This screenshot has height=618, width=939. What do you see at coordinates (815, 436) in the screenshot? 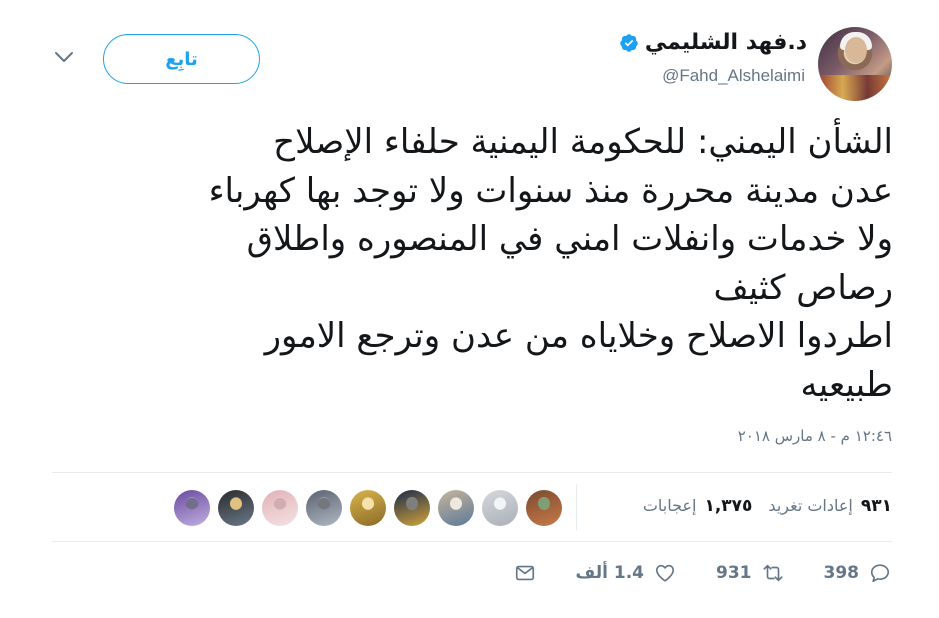
I see `tweet-timestamp: ١٢:٤٦ م - ٨ مارس ٢٠١٨` at bounding box center [815, 436].